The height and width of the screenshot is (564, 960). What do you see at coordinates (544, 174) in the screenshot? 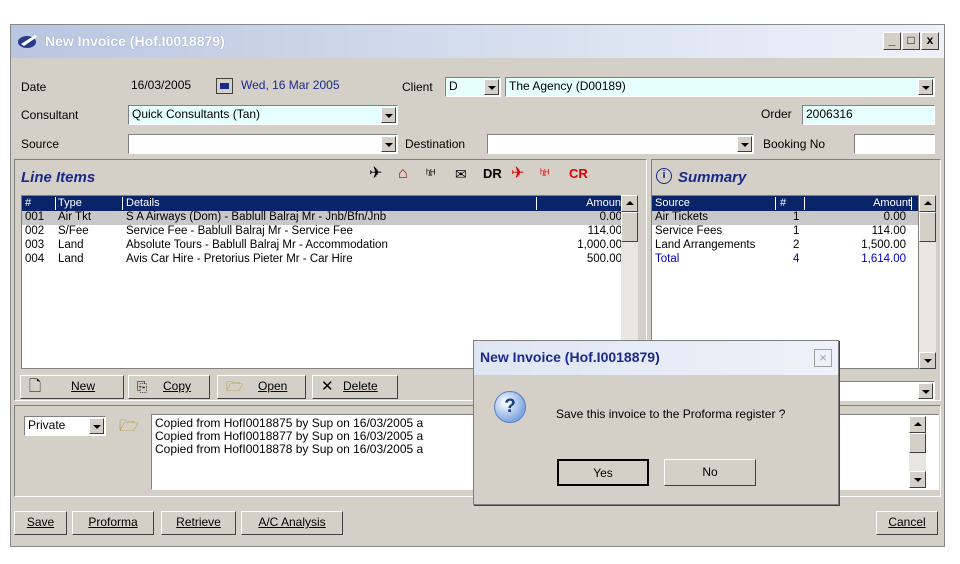
I see `car-credit-icon: ʰ̵ᴴ` at bounding box center [544, 174].